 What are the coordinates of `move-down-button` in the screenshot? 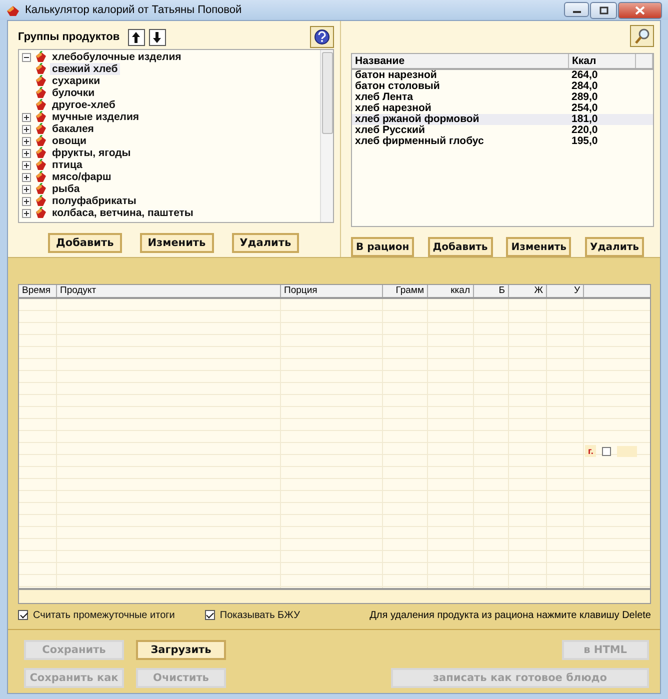 It's located at (157, 37).